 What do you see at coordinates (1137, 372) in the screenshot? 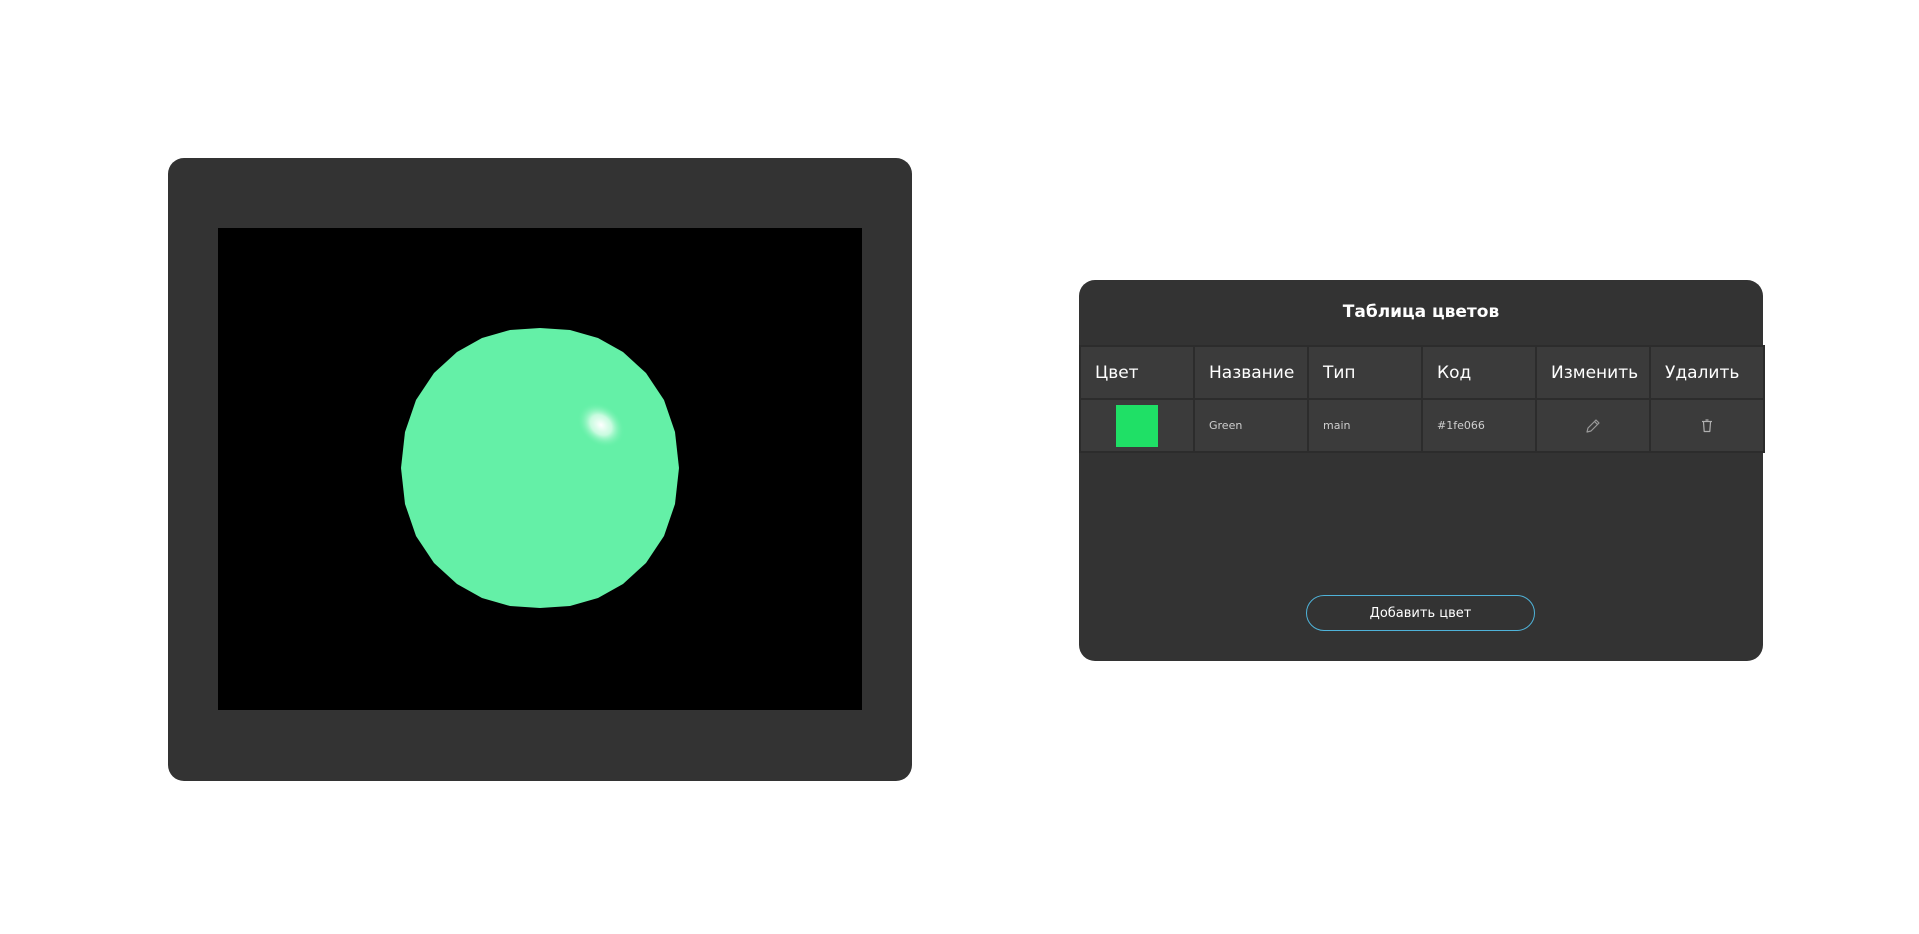
I see `column-header-color: Цвет` at bounding box center [1137, 372].